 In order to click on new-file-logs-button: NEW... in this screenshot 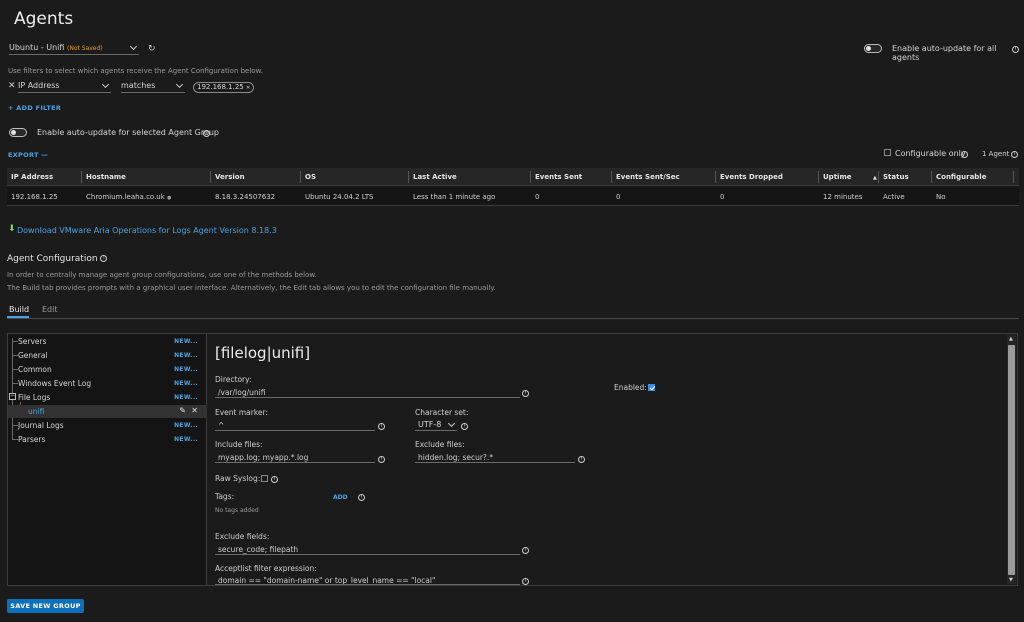, I will do `click(186, 397)`.